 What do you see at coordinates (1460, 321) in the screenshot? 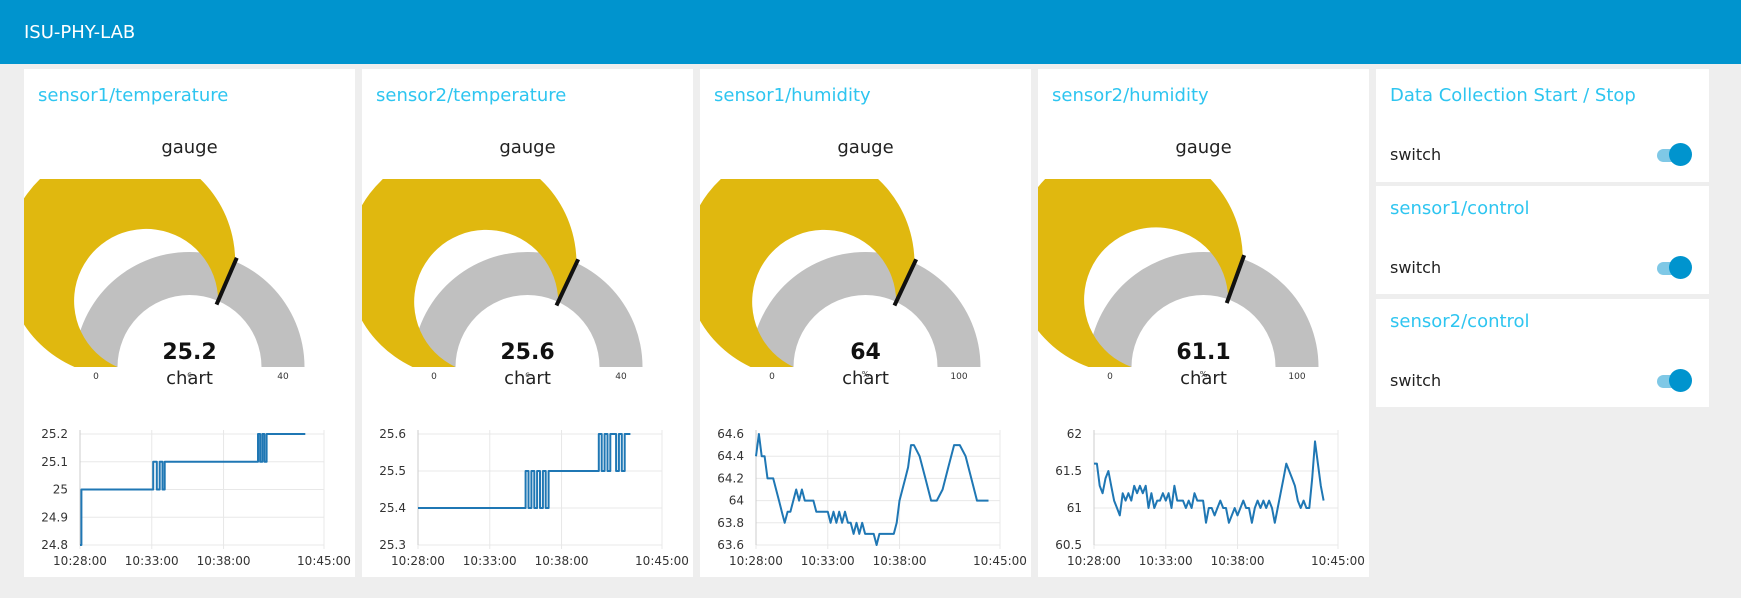
I see `group-title: sensor2/control` at bounding box center [1460, 321].